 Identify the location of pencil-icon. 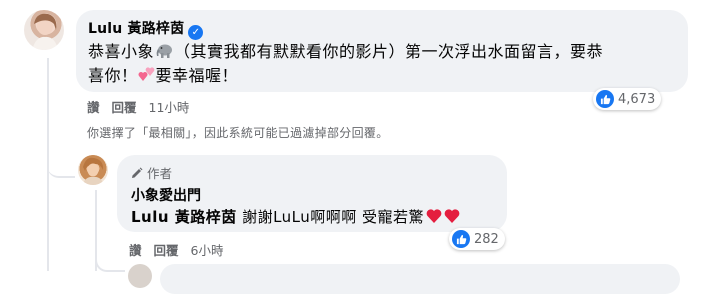
(137, 173).